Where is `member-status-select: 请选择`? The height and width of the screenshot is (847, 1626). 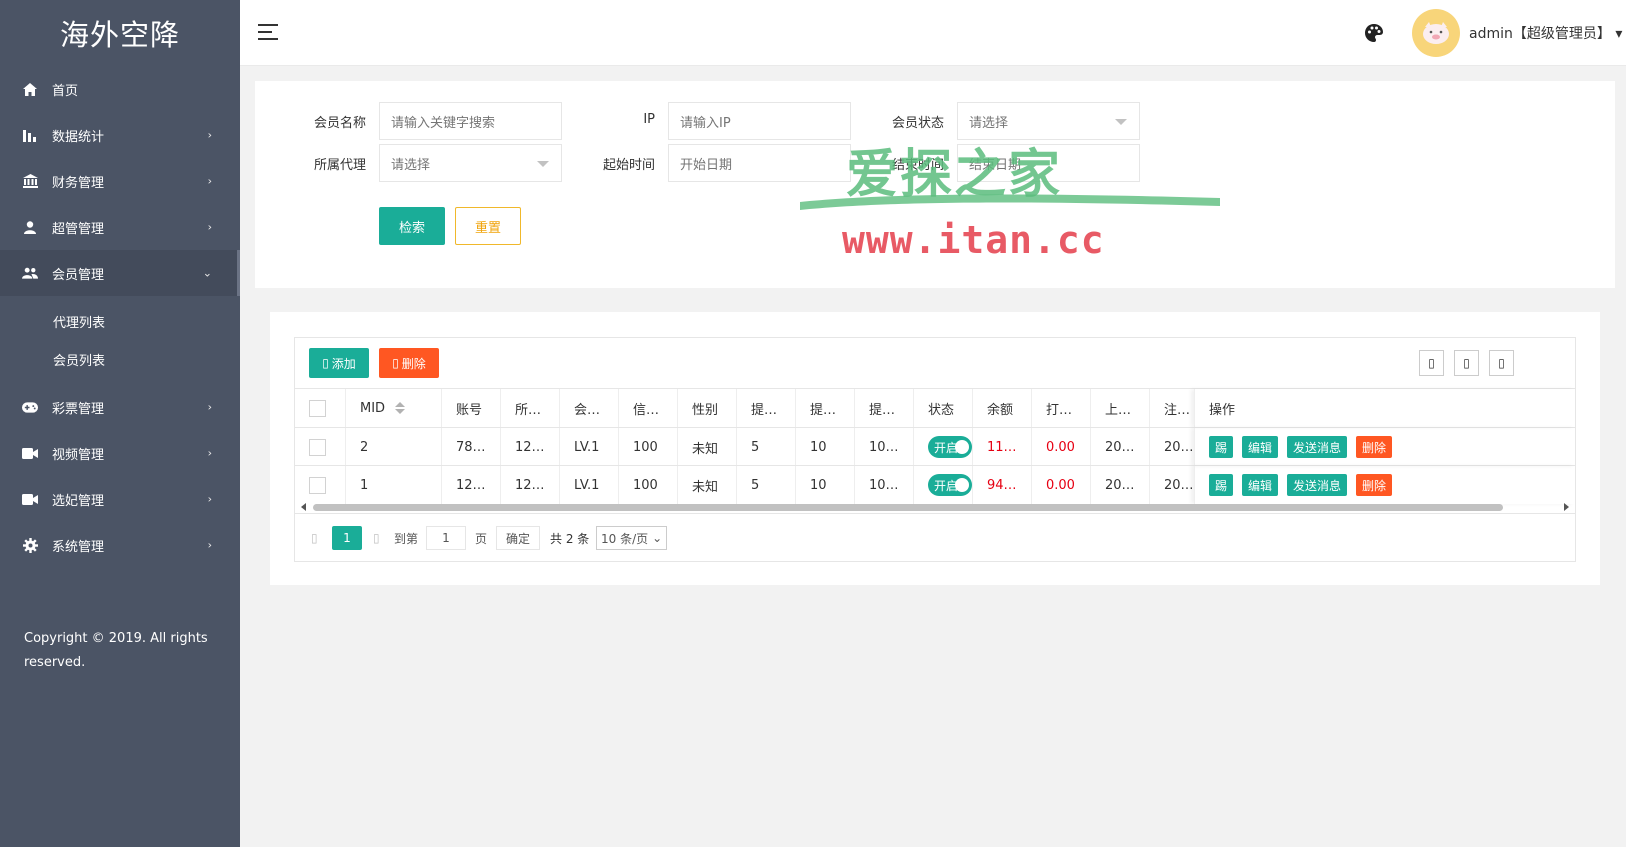
member-status-select: 请选择 is located at coordinates (1048, 121).